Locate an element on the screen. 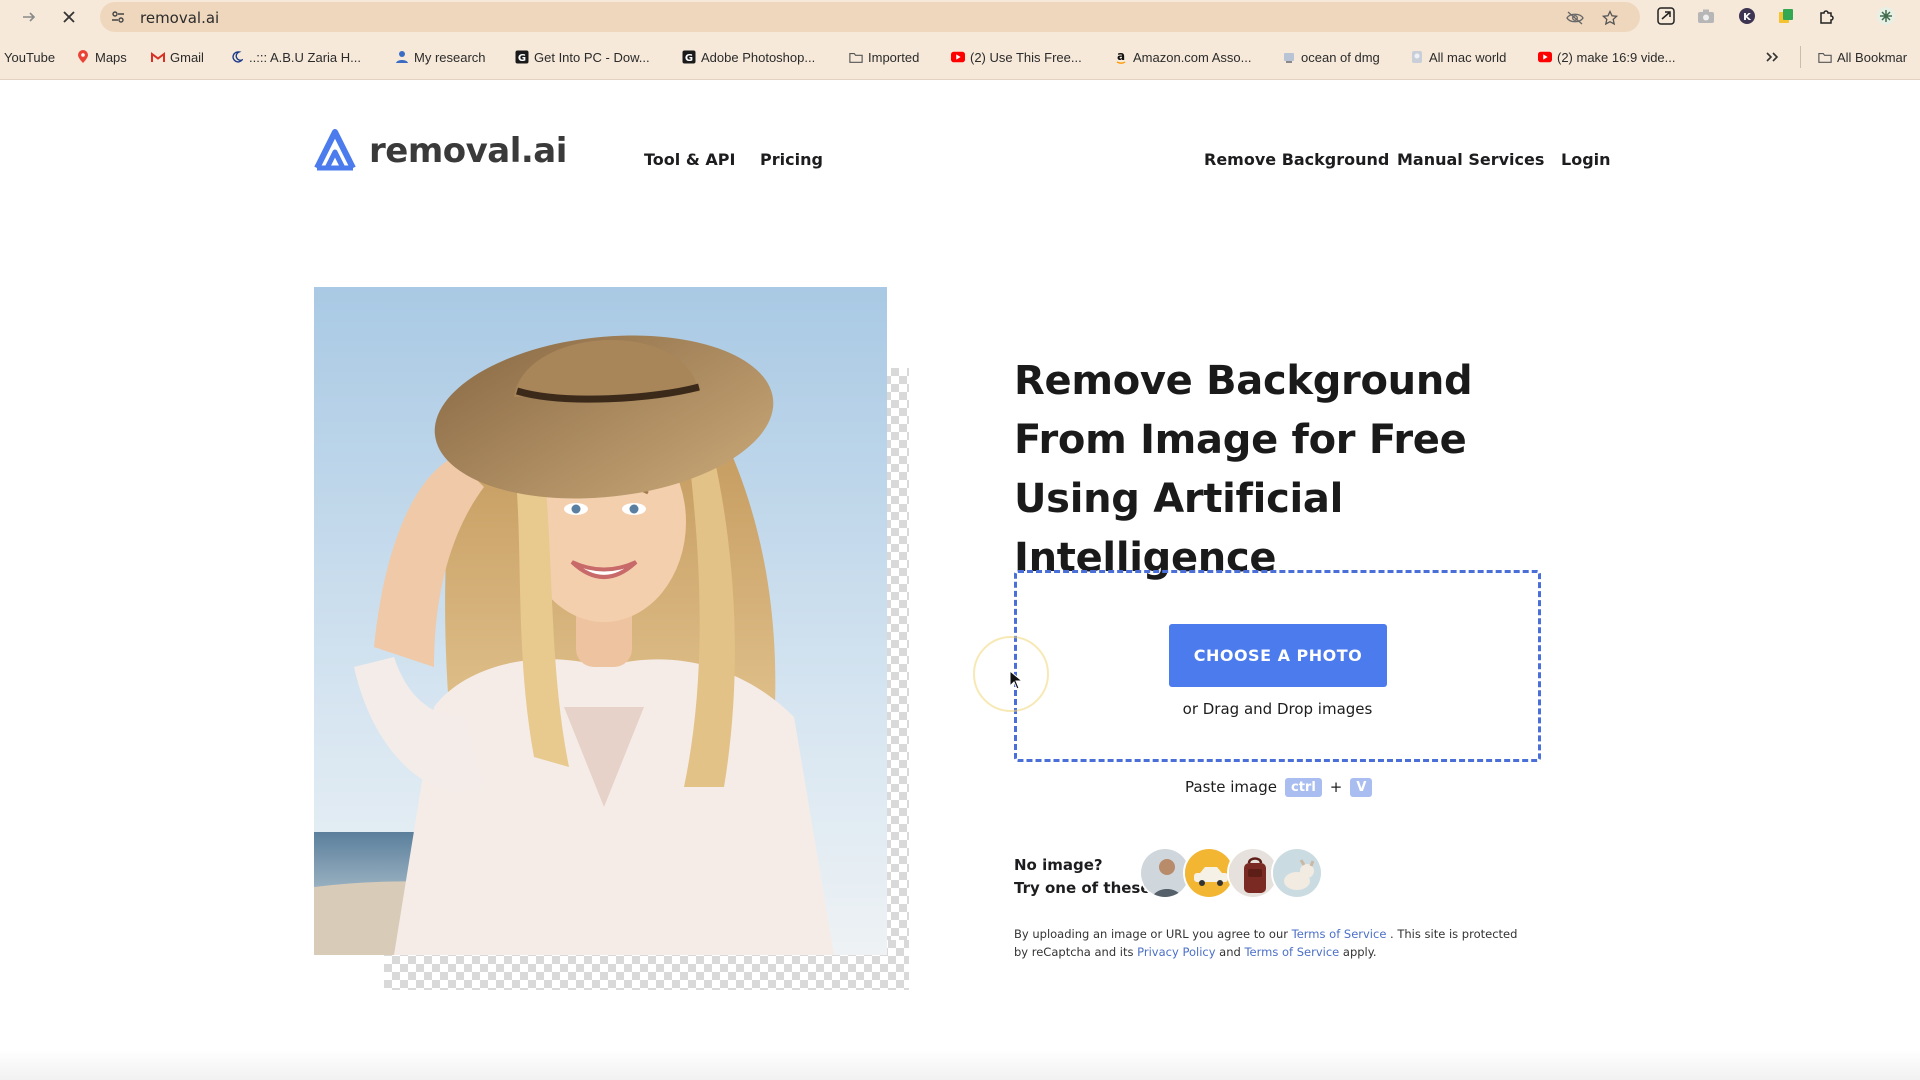 This screenshot has width=1920, height=1080. try-samples-text: Try one of these is located at coordinates (1082, 888).